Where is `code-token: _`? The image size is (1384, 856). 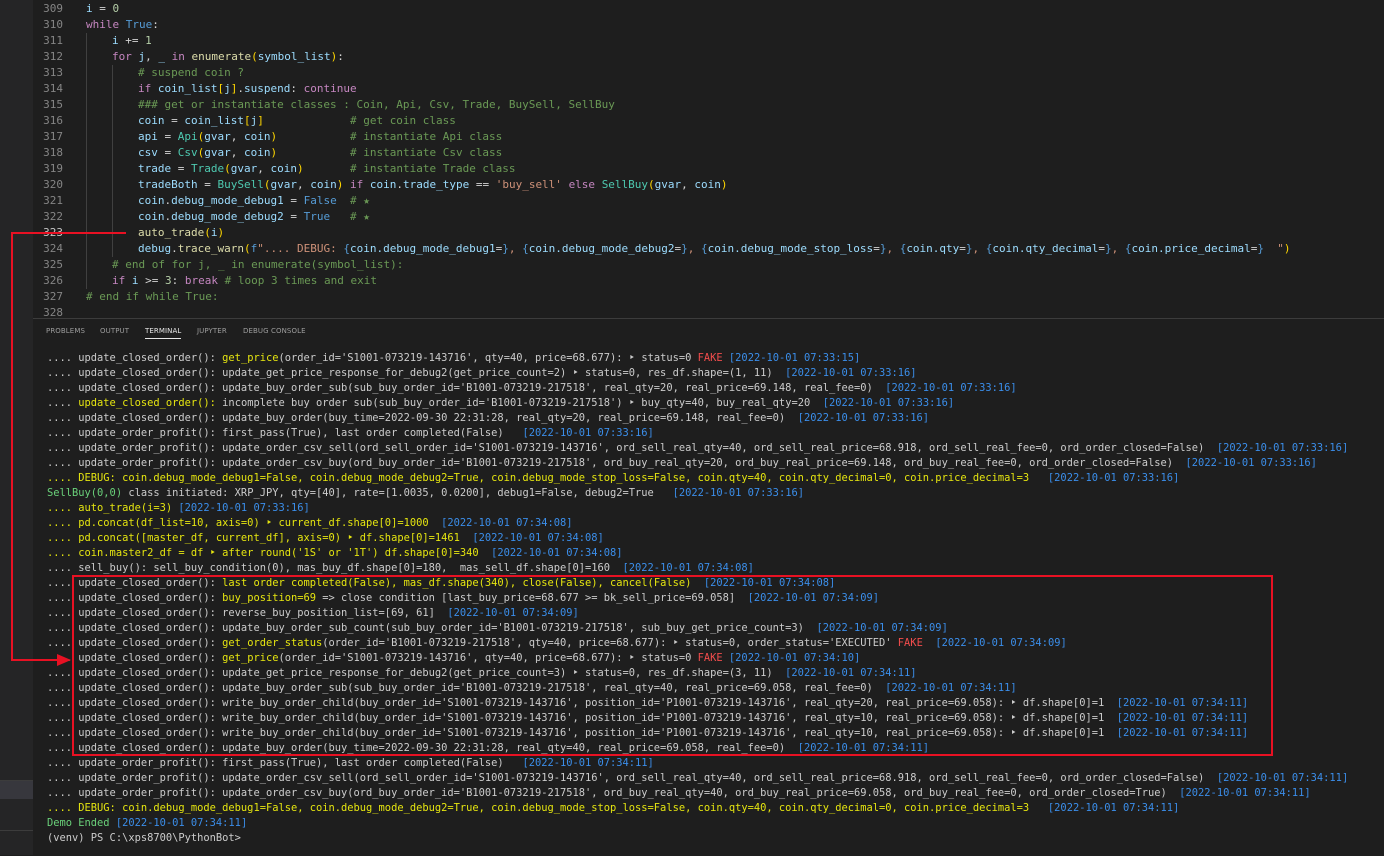
code-token: _ is located at coordinates (161, 56).